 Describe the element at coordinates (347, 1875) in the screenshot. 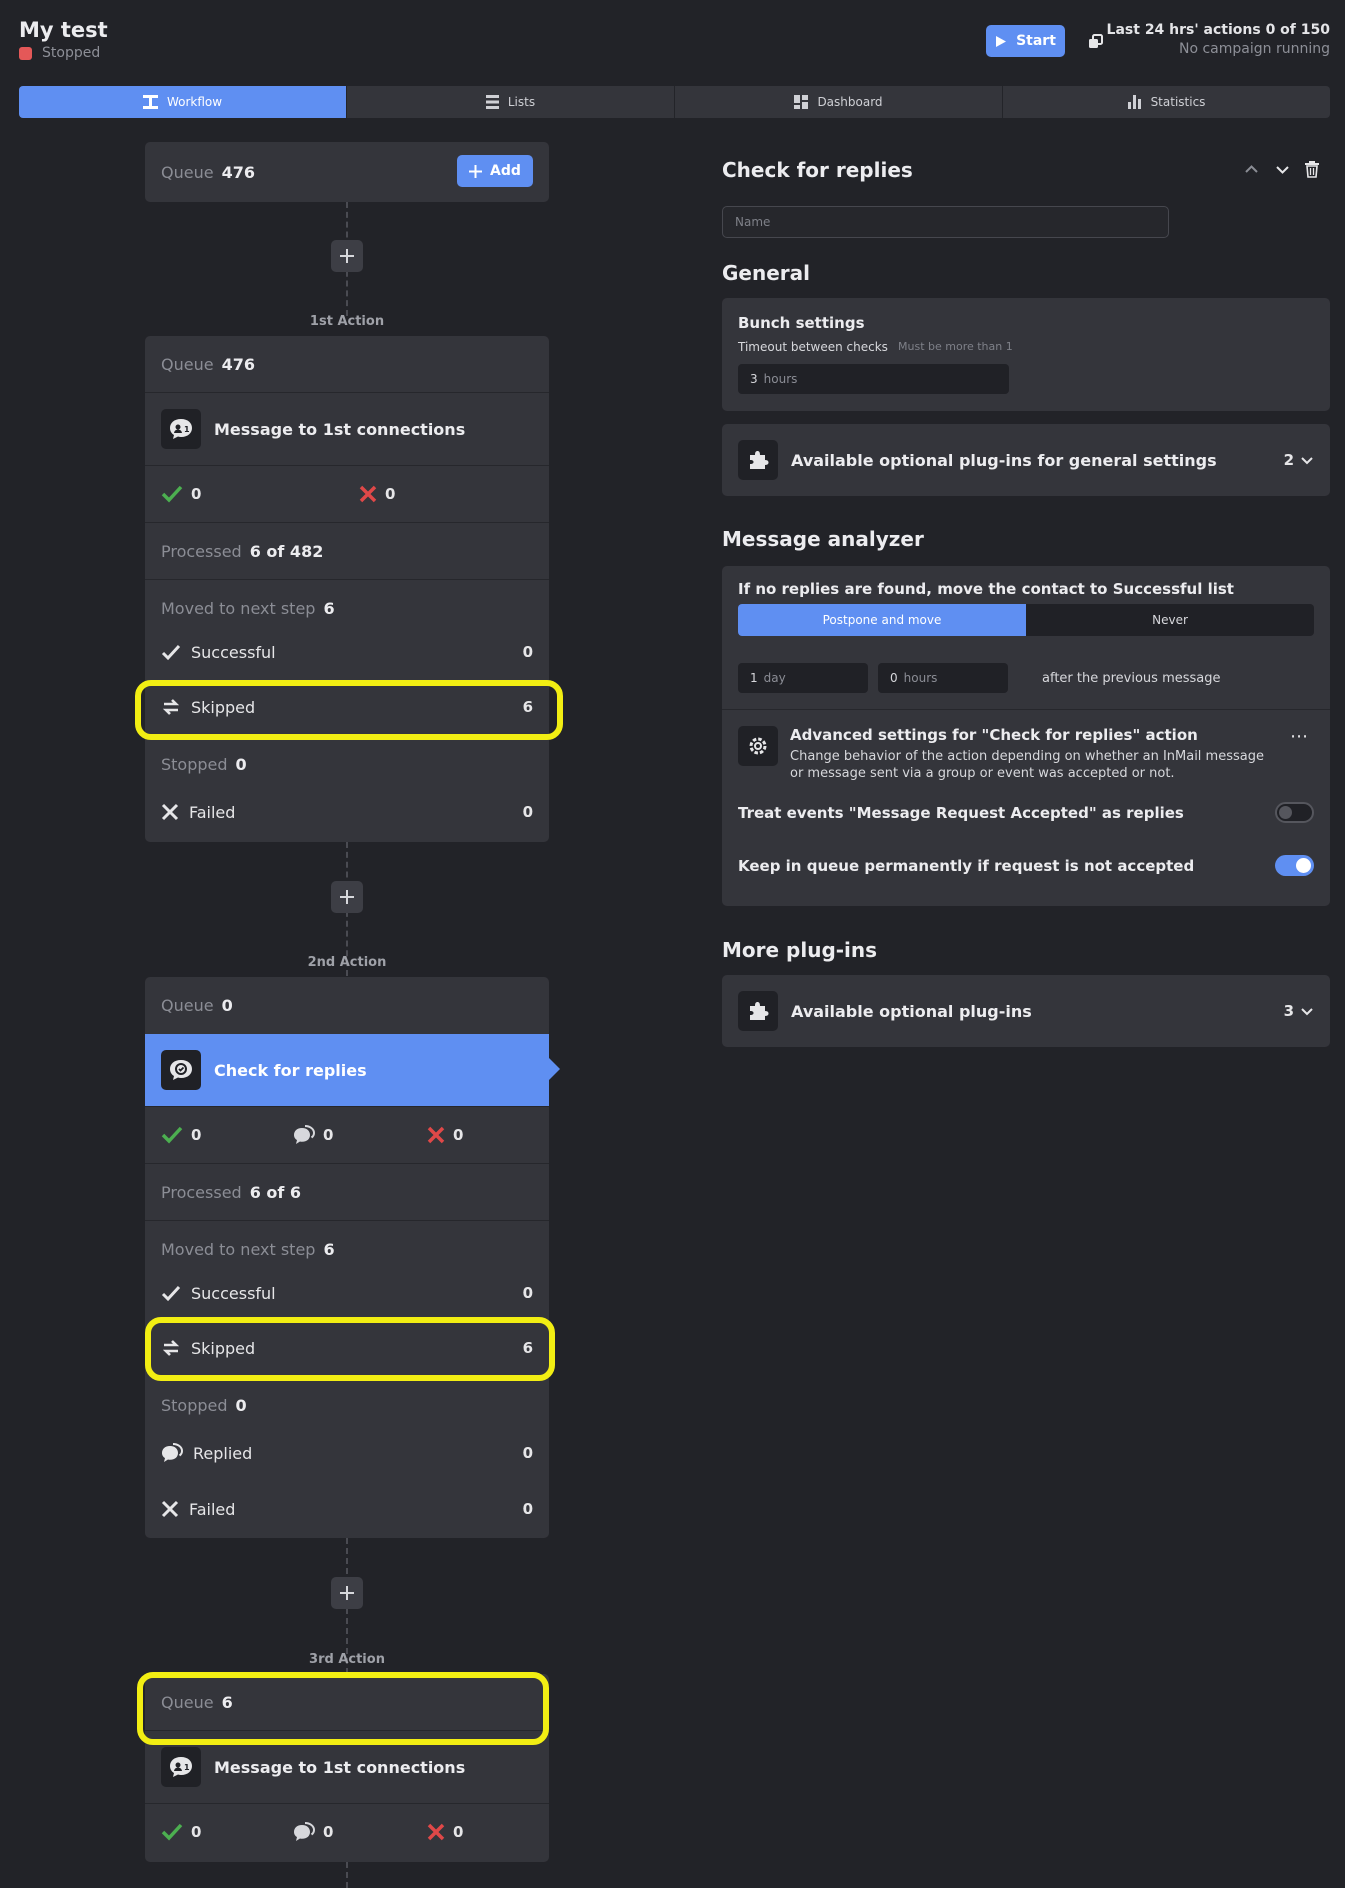

I see `flow-connector` at that location.